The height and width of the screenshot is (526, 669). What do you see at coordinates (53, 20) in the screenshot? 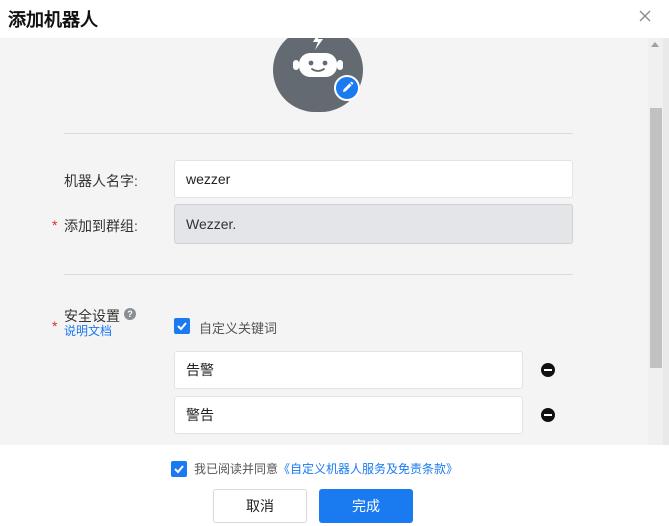
I see `dialog-title: 添加机器人` at bounding box center [53, 20].